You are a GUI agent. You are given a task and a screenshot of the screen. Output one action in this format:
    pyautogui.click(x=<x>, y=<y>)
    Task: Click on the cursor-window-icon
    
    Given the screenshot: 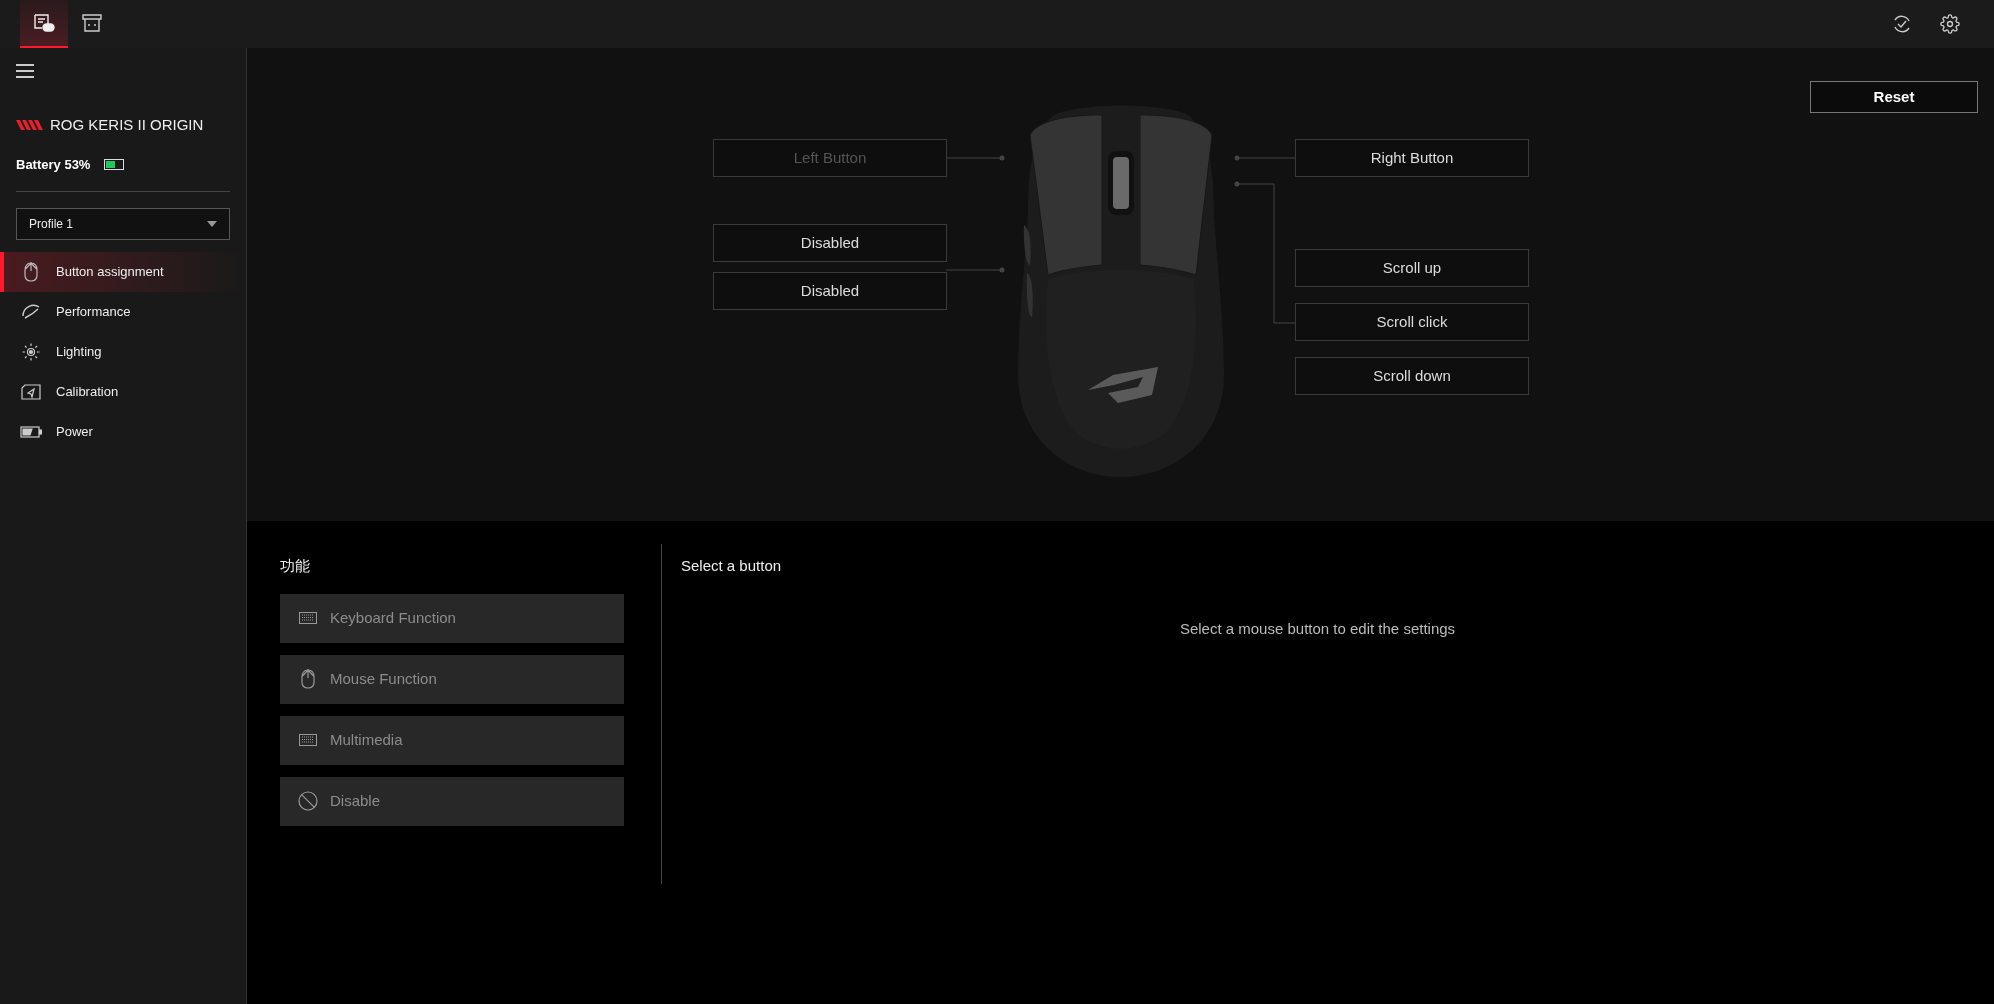 What is the action you would take?
    pyautogui.click(x=31, y=392)
    